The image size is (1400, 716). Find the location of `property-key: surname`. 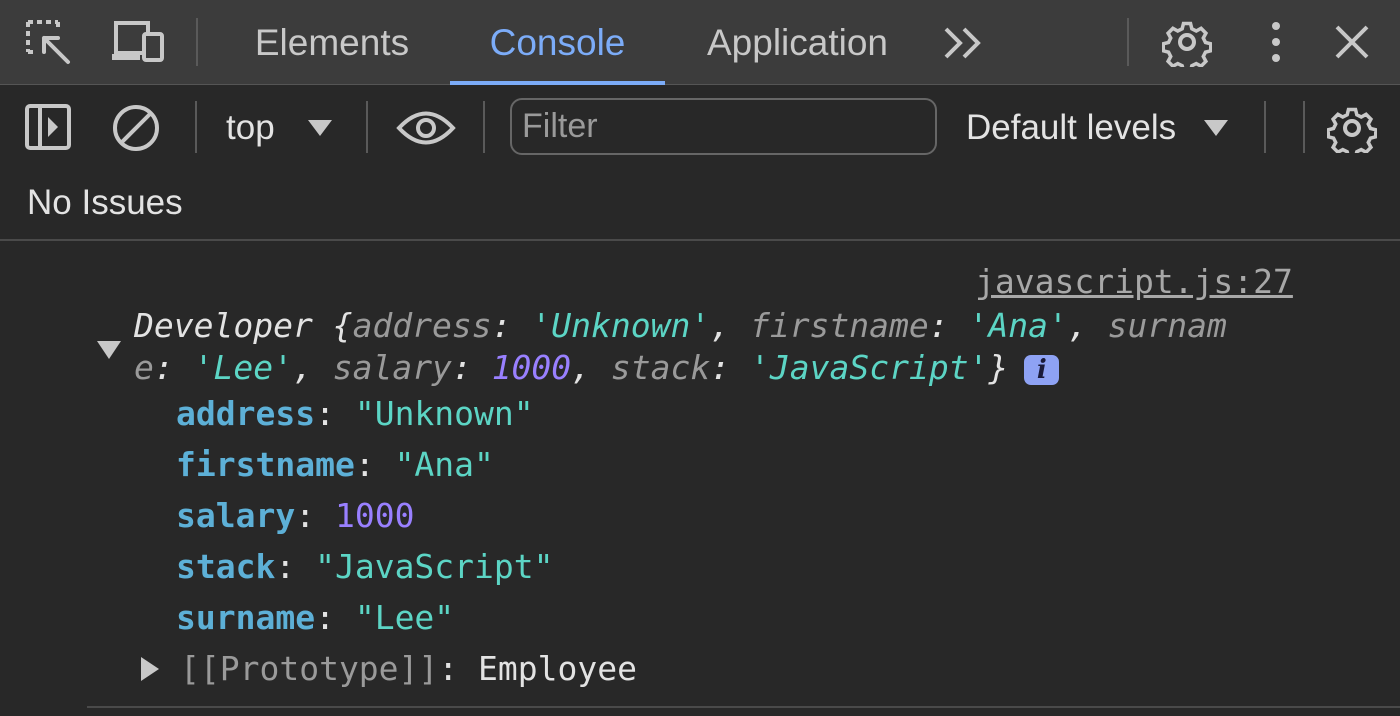

property-key: surname is located at coordinates (246, 617).